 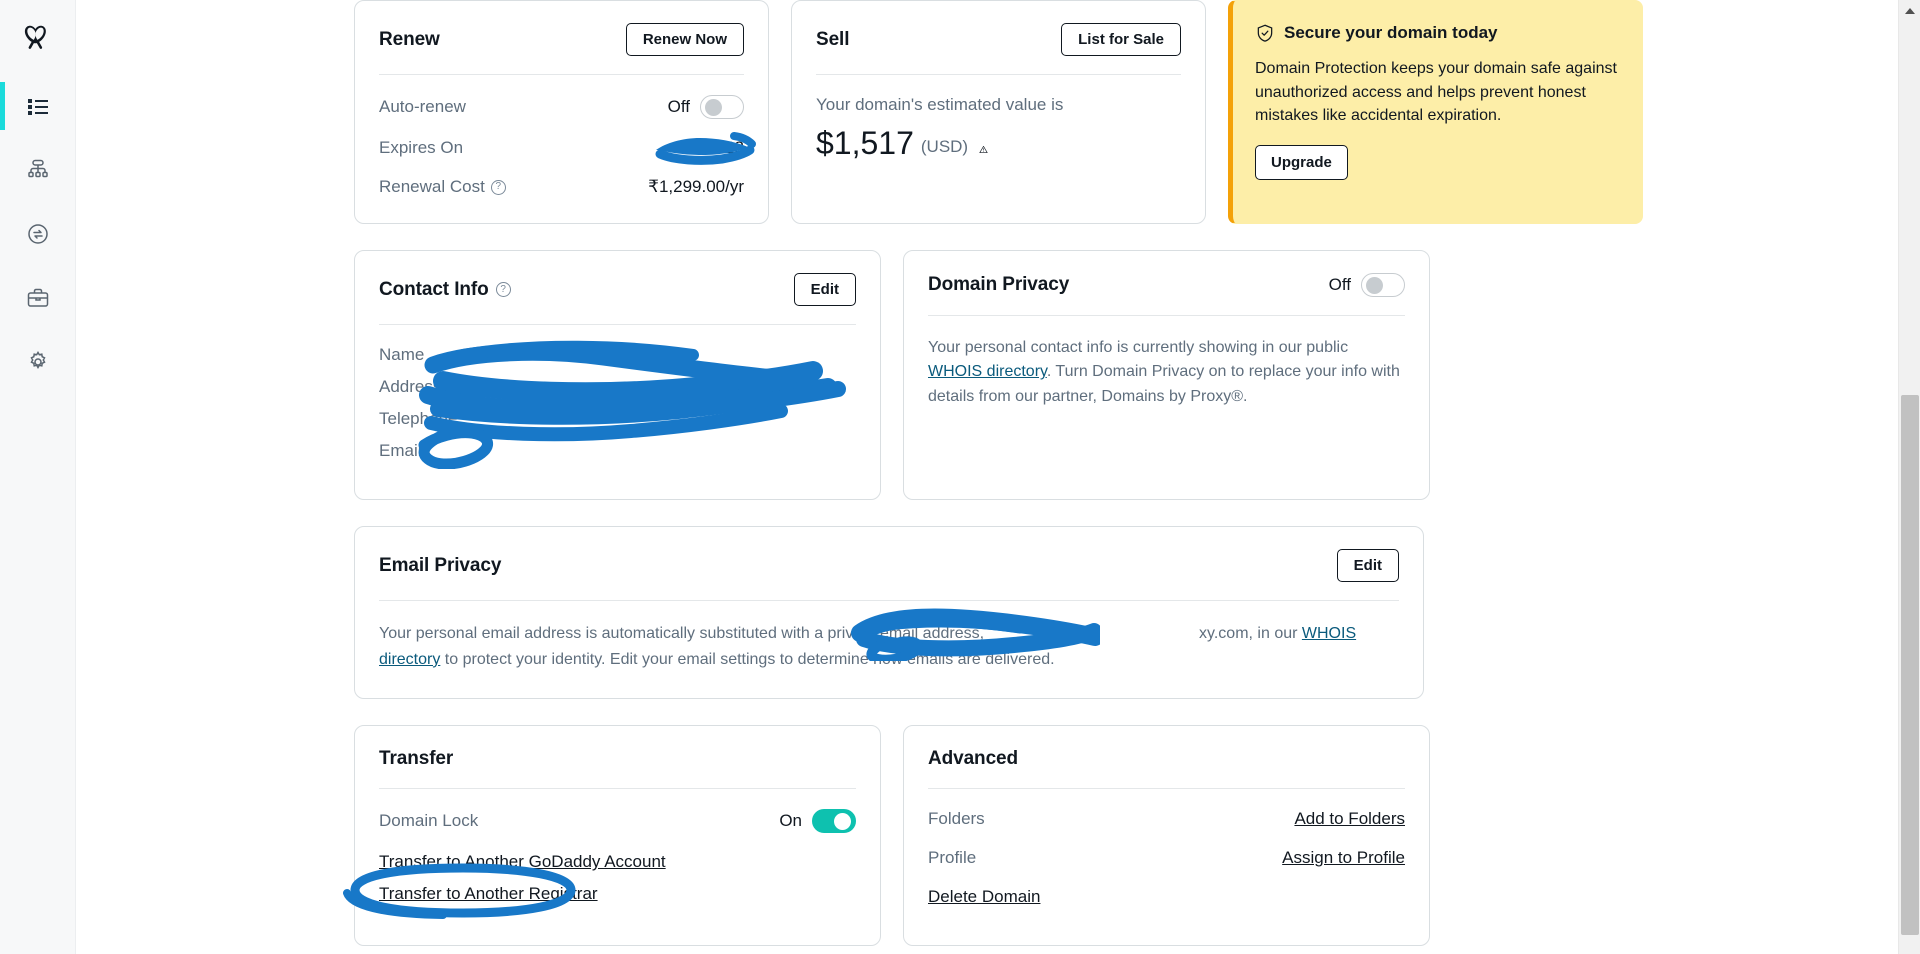 What do you see at coordinates (824, 289) in the screenshot?
I see `contact-info-edit-button: Edit` at bounding box center [824, 289].